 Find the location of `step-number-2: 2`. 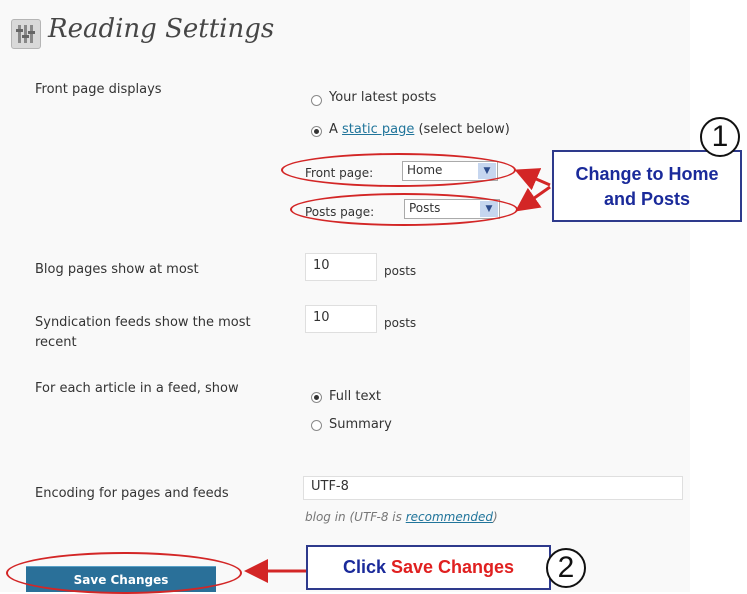

step-number-2: 2 is located at coordinates (566, 568).